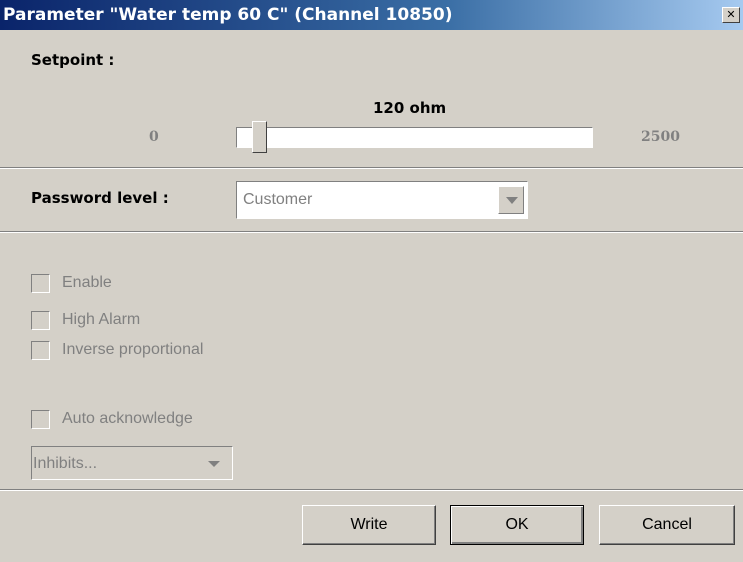 The image size is (743, 562). I want to click on auto-acknowledge-checkbox, so click(40, 419).